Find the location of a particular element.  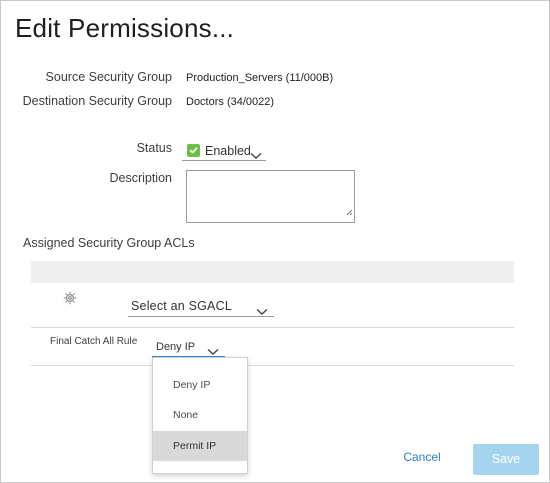

status-value: Enabled is located at coordinates (228, 150).